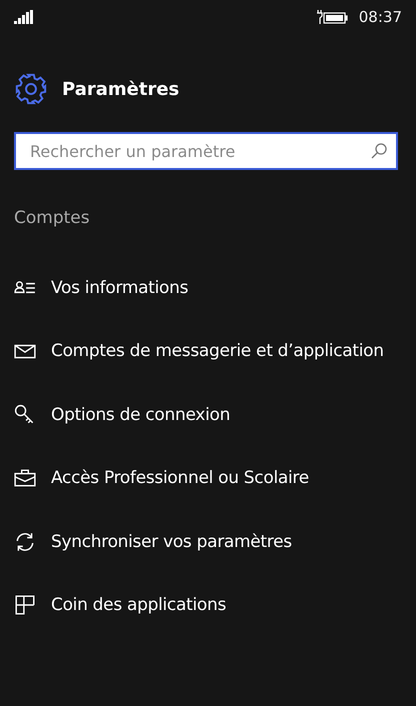  What do you see at coordinates (121, 89) in the screenshot?
I see `page-title: Paramètres` at bounding box center [121, 89].